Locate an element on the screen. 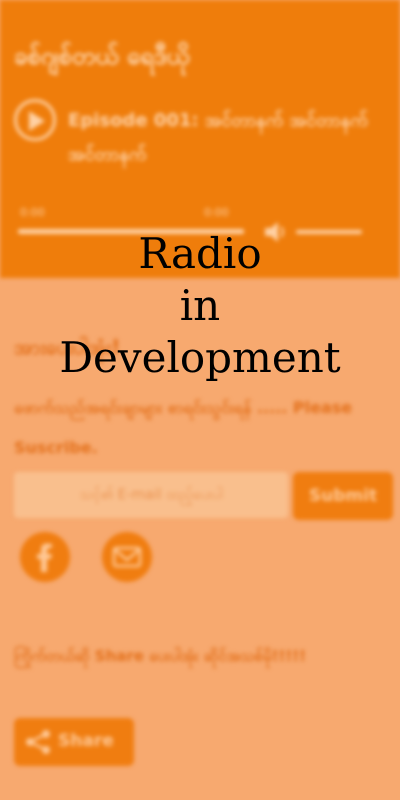 The image size is (400, 800). facebook-icon is located at coordinates (44, 557).